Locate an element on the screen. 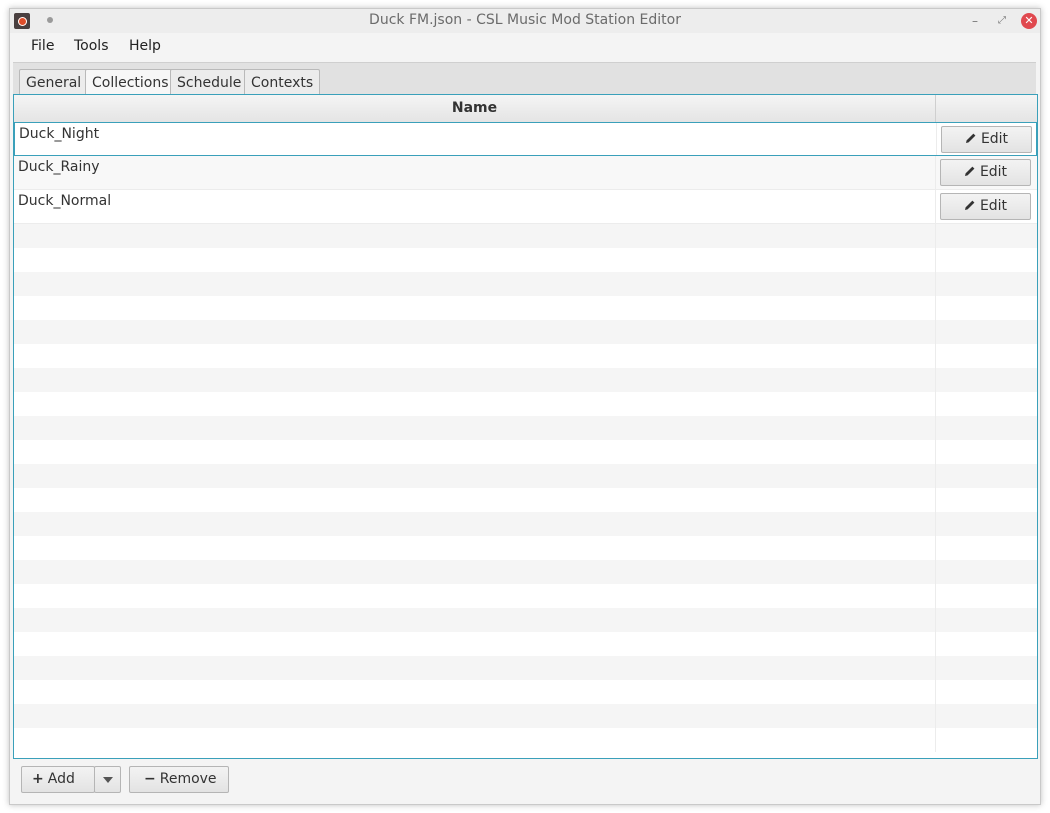  remove-button: − Remove is located at coordinates (179, 779).